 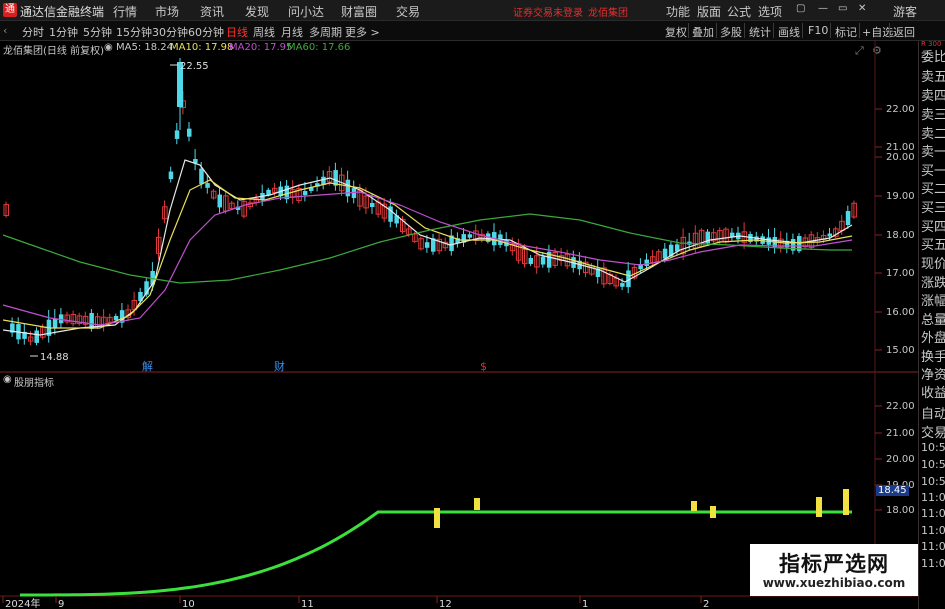 What do you see at coordinates (933, 393) in the screenshot?
I see `quote-panel-label: 收益` at bounding box center [933, 393].